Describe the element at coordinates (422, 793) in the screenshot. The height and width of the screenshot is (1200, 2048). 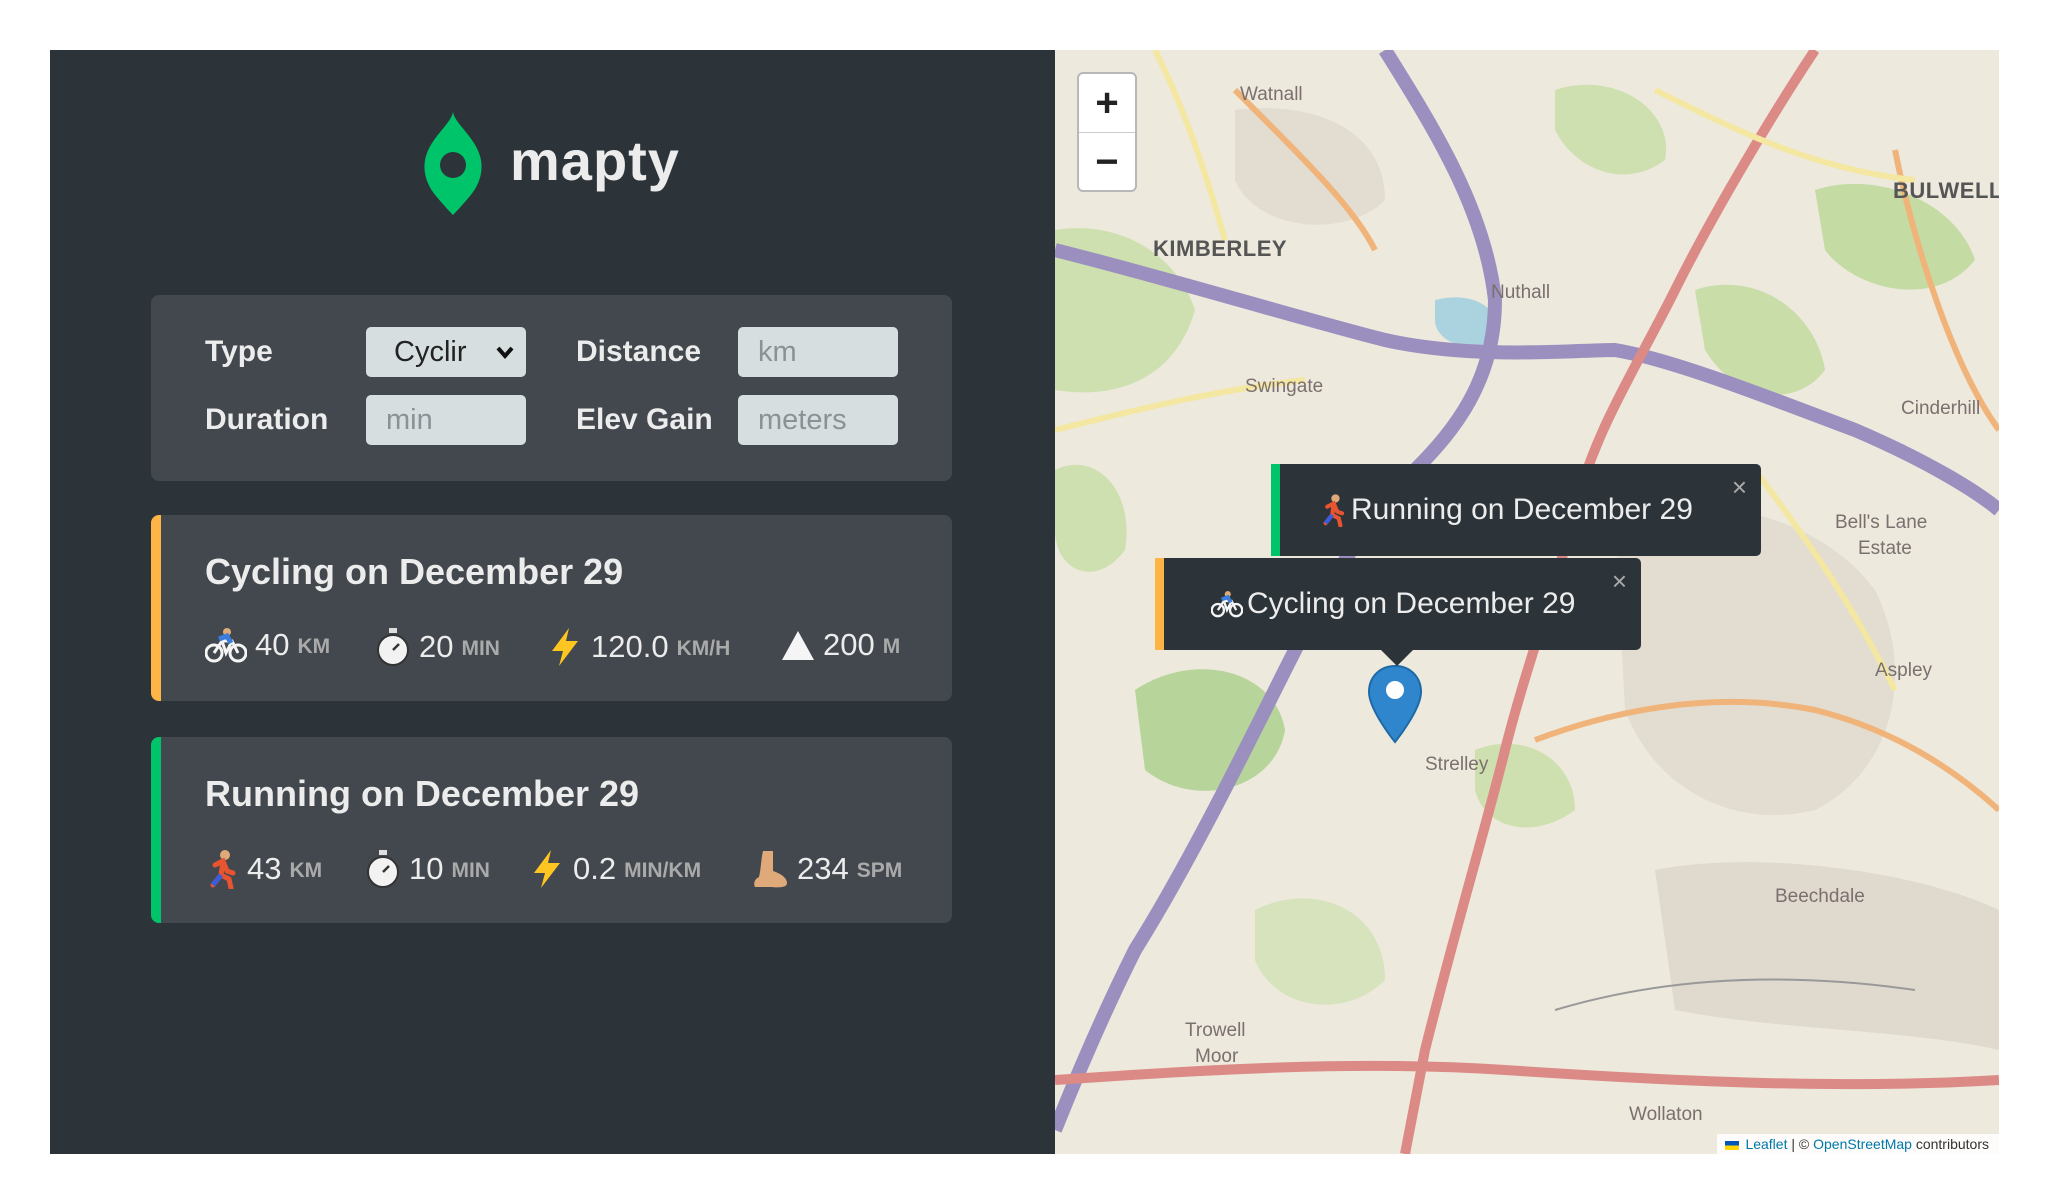
I see `workout-title: Running on December 29` at that location.